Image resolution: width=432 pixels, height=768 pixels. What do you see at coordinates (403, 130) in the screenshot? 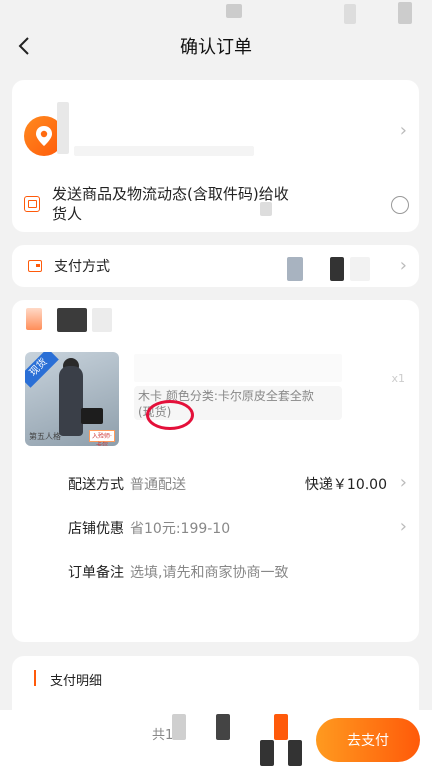
I see `address-chevron-icon: ›` at bounding box center [403, 130].